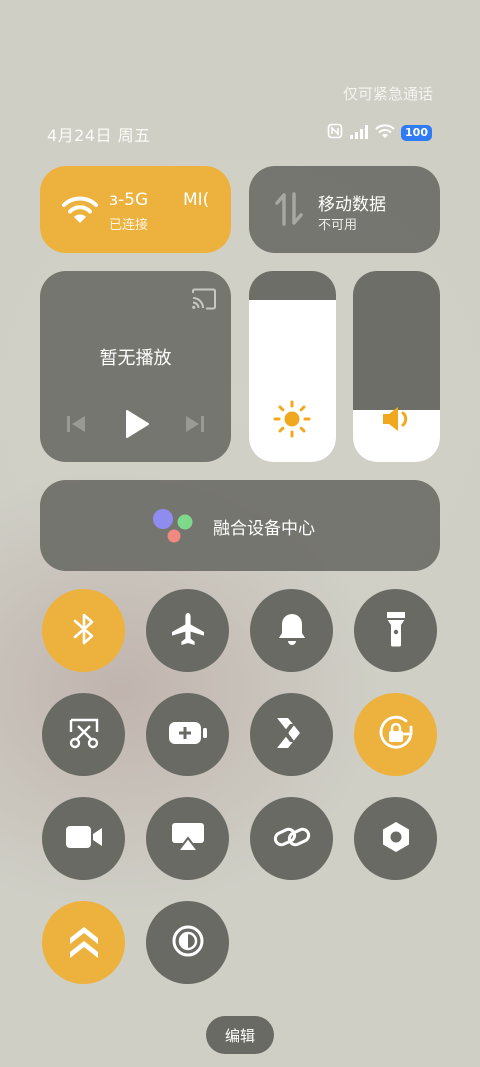 Image resolution: width=480 pixels, height=1067 pixels. I want to click on play-icon, so click(137, 426).